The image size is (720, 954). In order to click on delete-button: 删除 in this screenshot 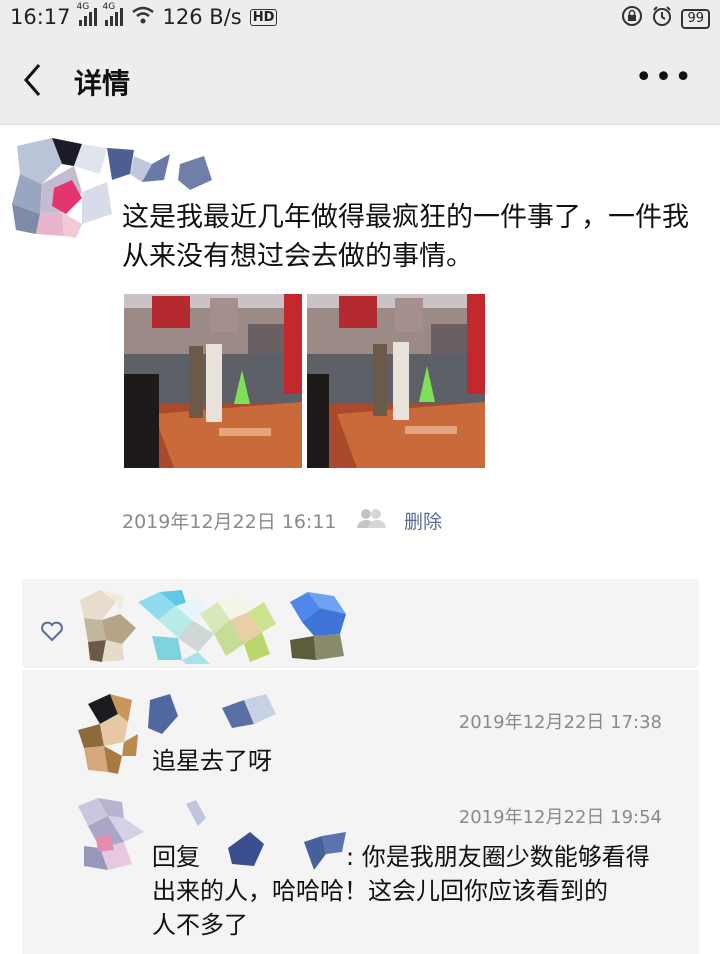, I will do `click(423, 520)`.